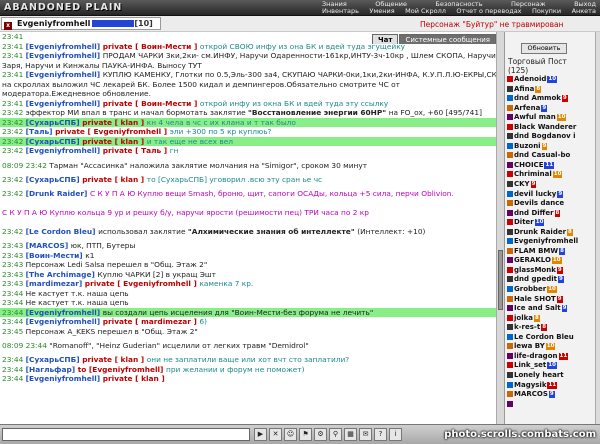 The height and width of the screenshot is (444, 600). I want to click on chat-nick: [Drunk Raider], so click(58, 193).